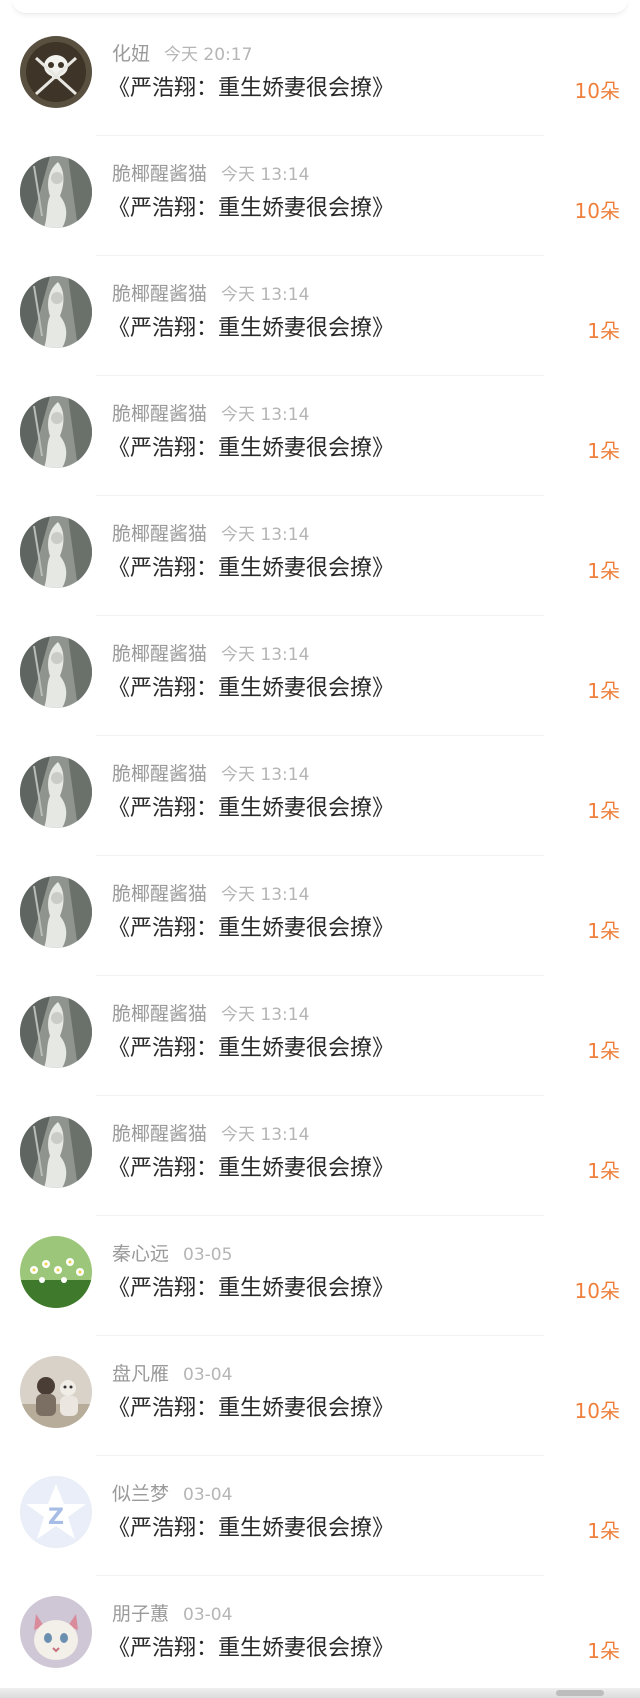 The height and width of the screenshot is (1698, 640). I want to click on row-meta: 似兰梦 03-04, so click(172, 1494).